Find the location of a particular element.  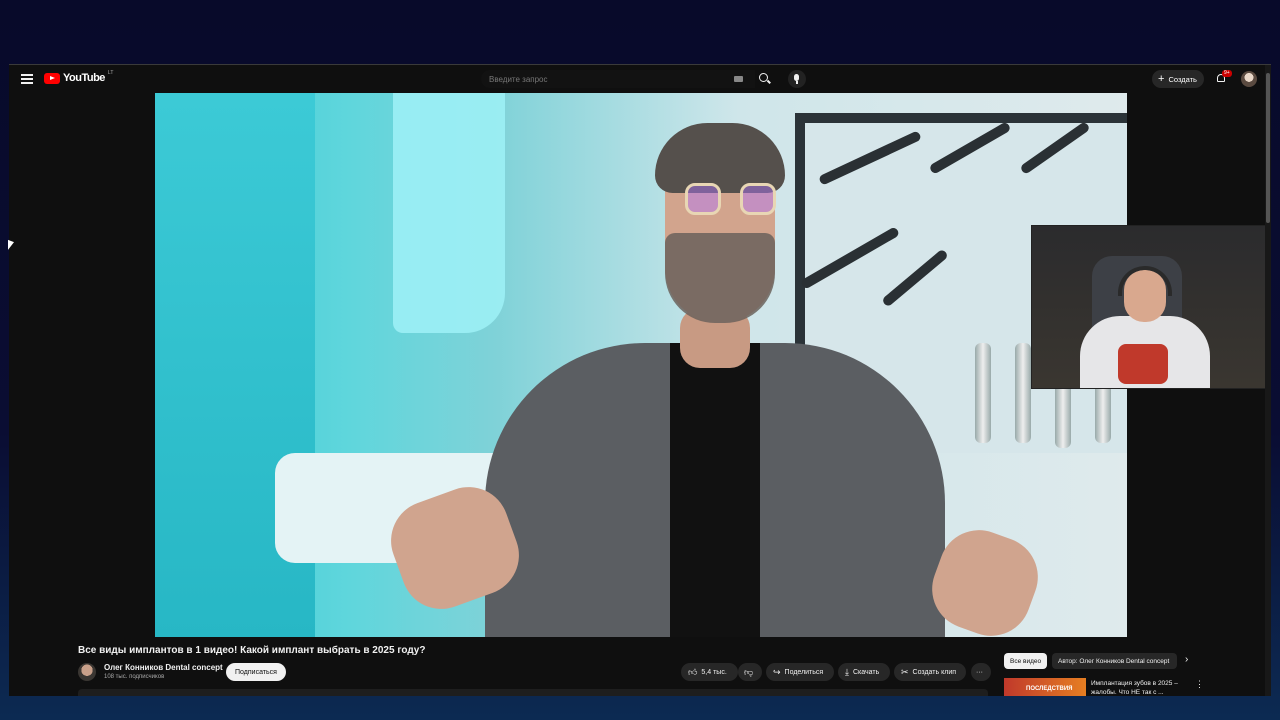

download-label: Скачать is located at coordinates (866, 672).